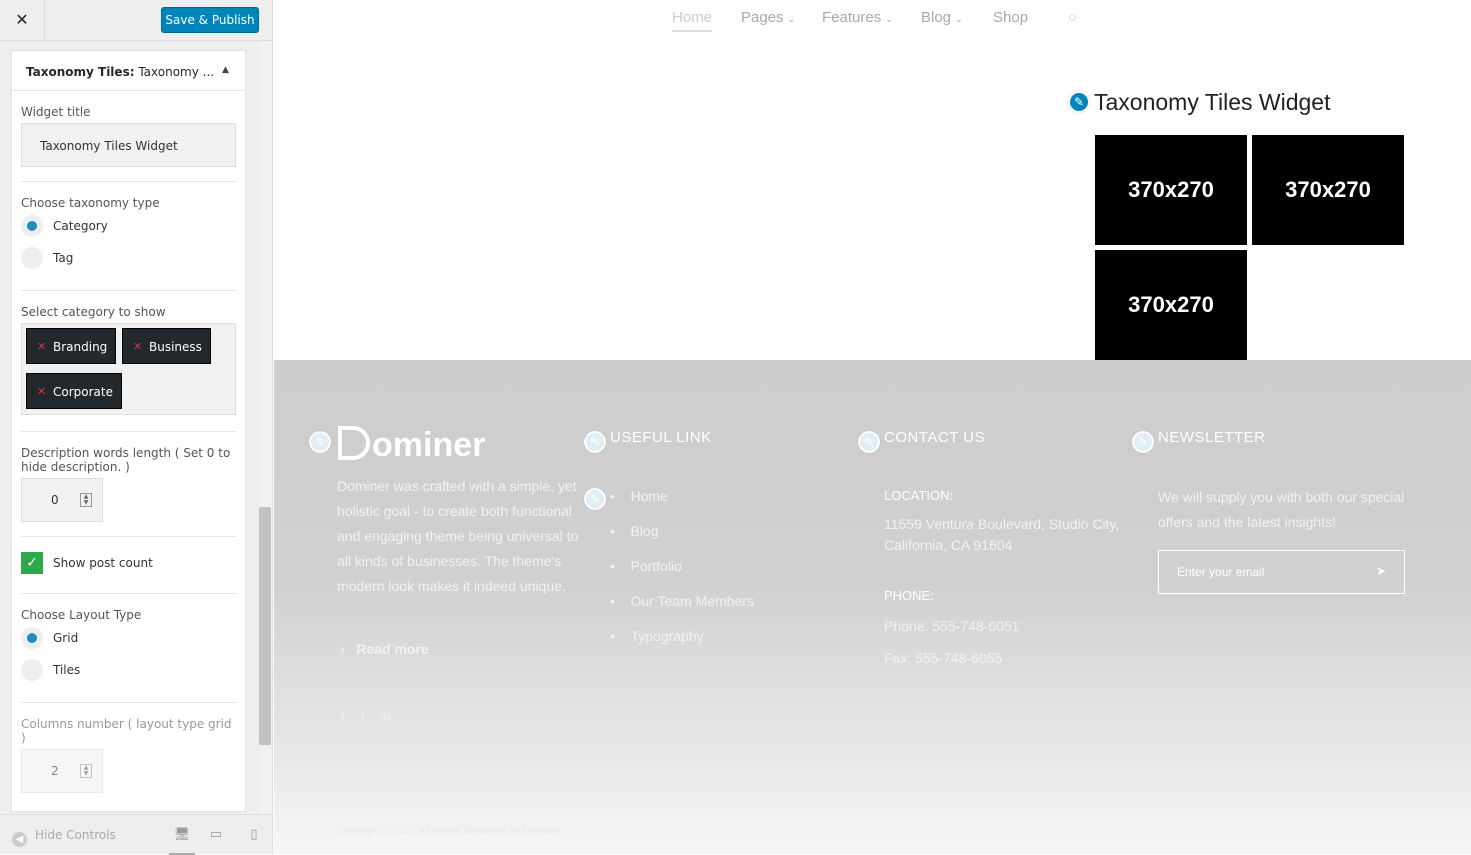 The image size is (1471, 855). Describe the element at coordinates (354, 443) in the screenshot. I see `logo-d-icon` at that location.